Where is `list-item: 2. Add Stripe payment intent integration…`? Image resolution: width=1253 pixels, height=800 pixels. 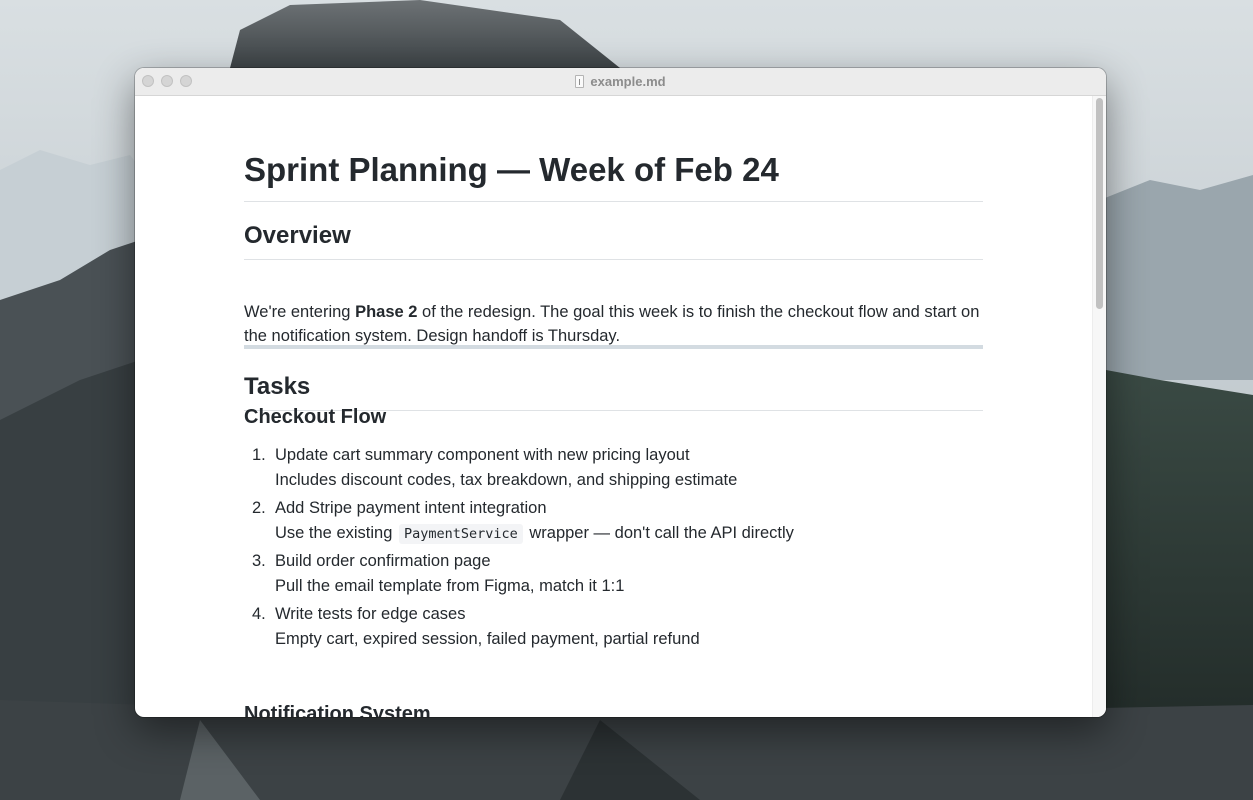
list-item: 2. Add Stripe payment intent integration… is located at coordinates (613, 522).